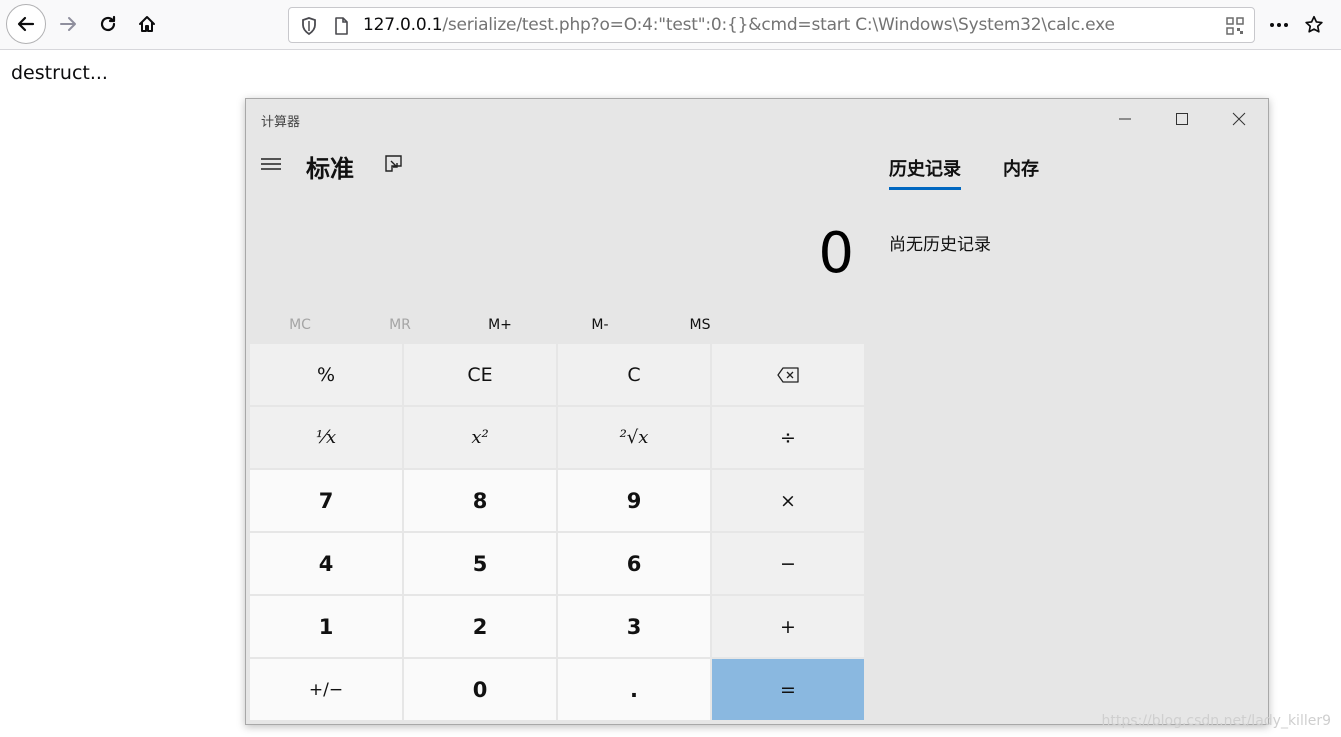  I want to click on mode-title: 标准, so click(330, 169).